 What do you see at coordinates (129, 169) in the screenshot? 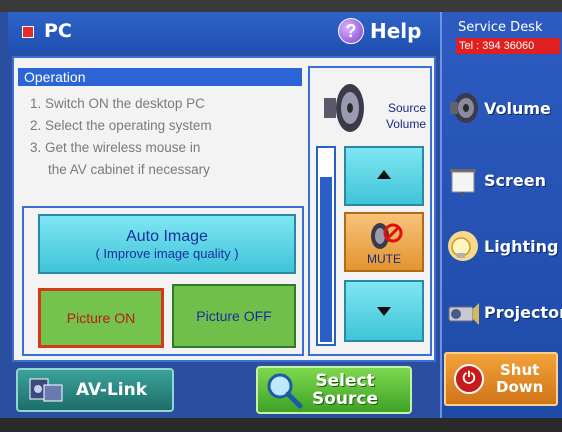
I see `operation-step: the AV cabinet if necessary` at bounding box center [129, 169].